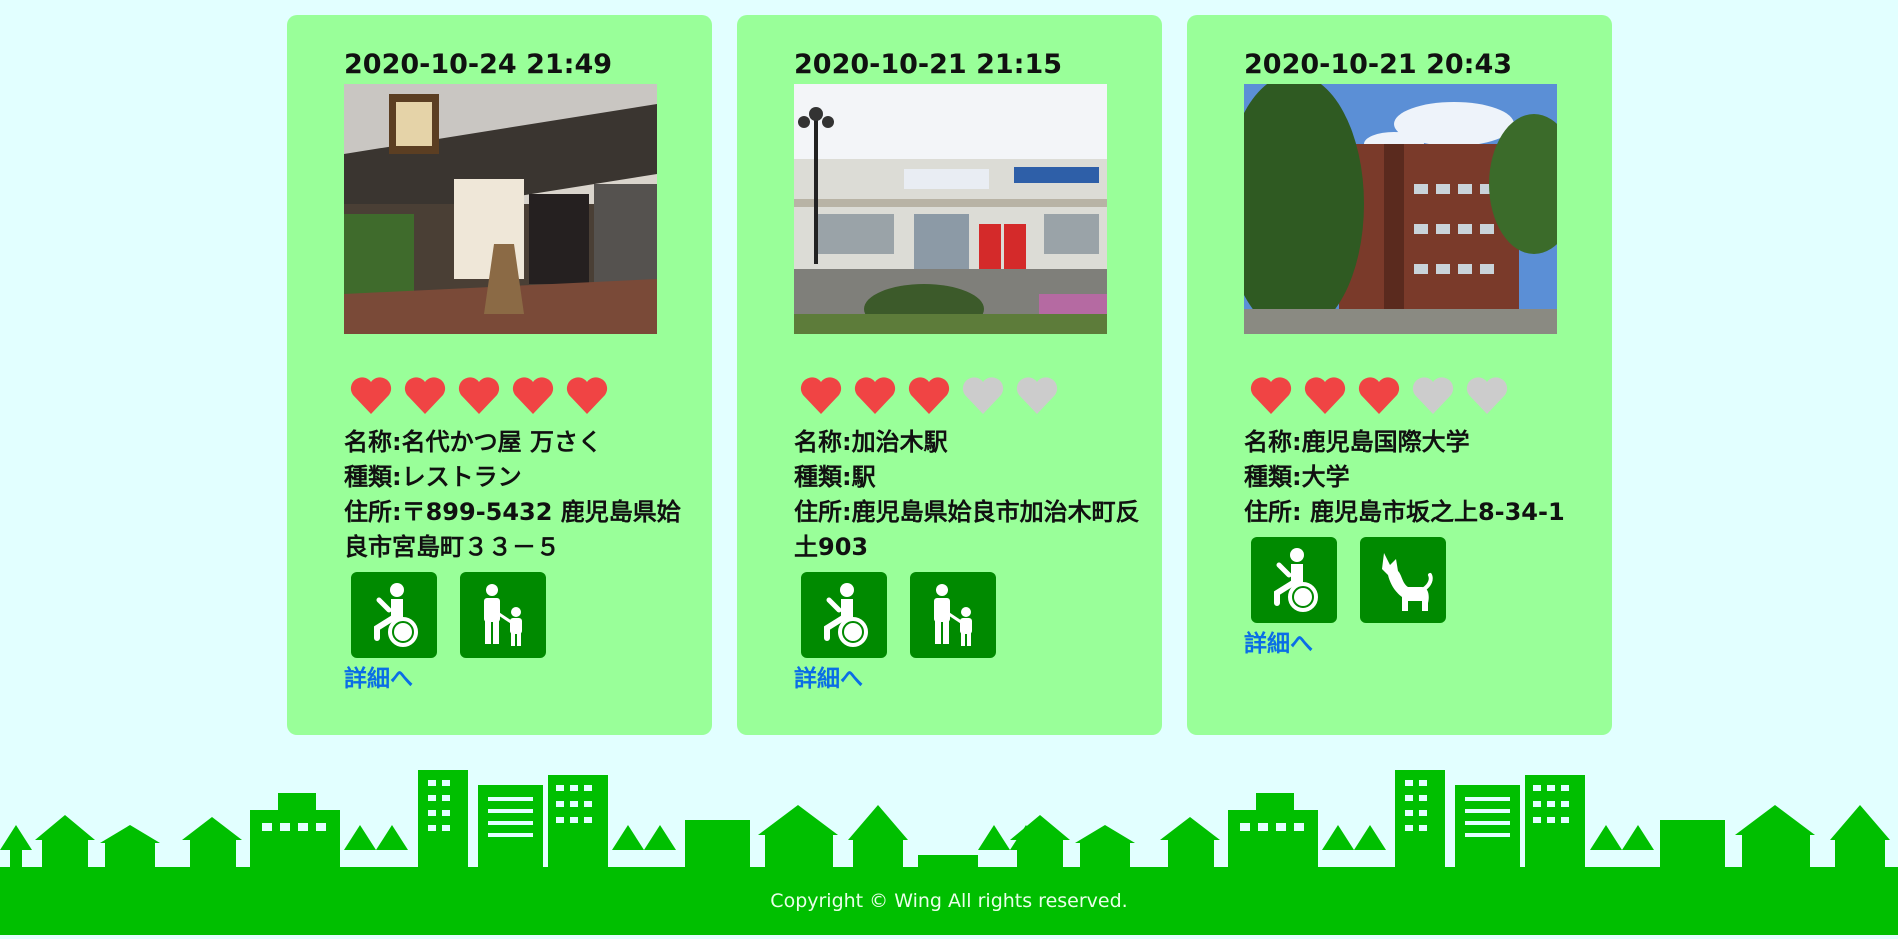  What do you see at coordinates (1424, 477) in the screenshot?
I see `spot-info: 名称:鹿児島国際大学 種類:大学 住所: 鹿児島市坂之上8-34-1` at bounding box center [1424, 477].